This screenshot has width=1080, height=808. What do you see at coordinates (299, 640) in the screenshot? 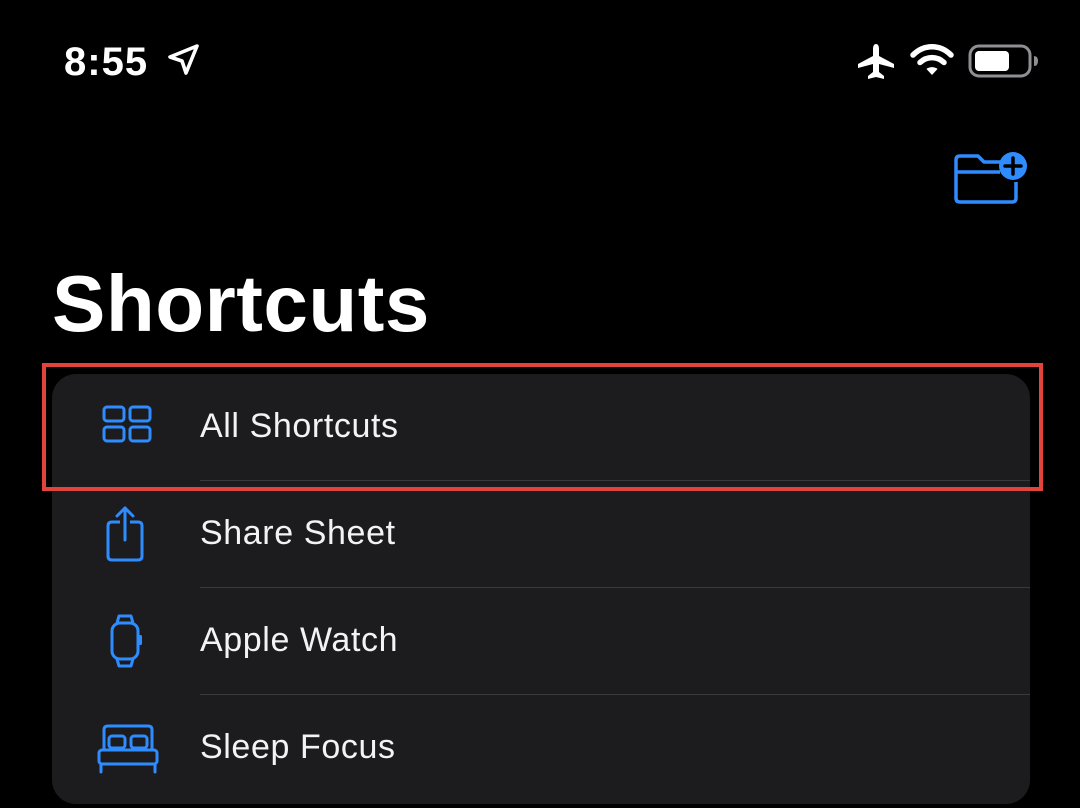
I see `list-item-label: Apple Watch` at bounding box center [299, 640].